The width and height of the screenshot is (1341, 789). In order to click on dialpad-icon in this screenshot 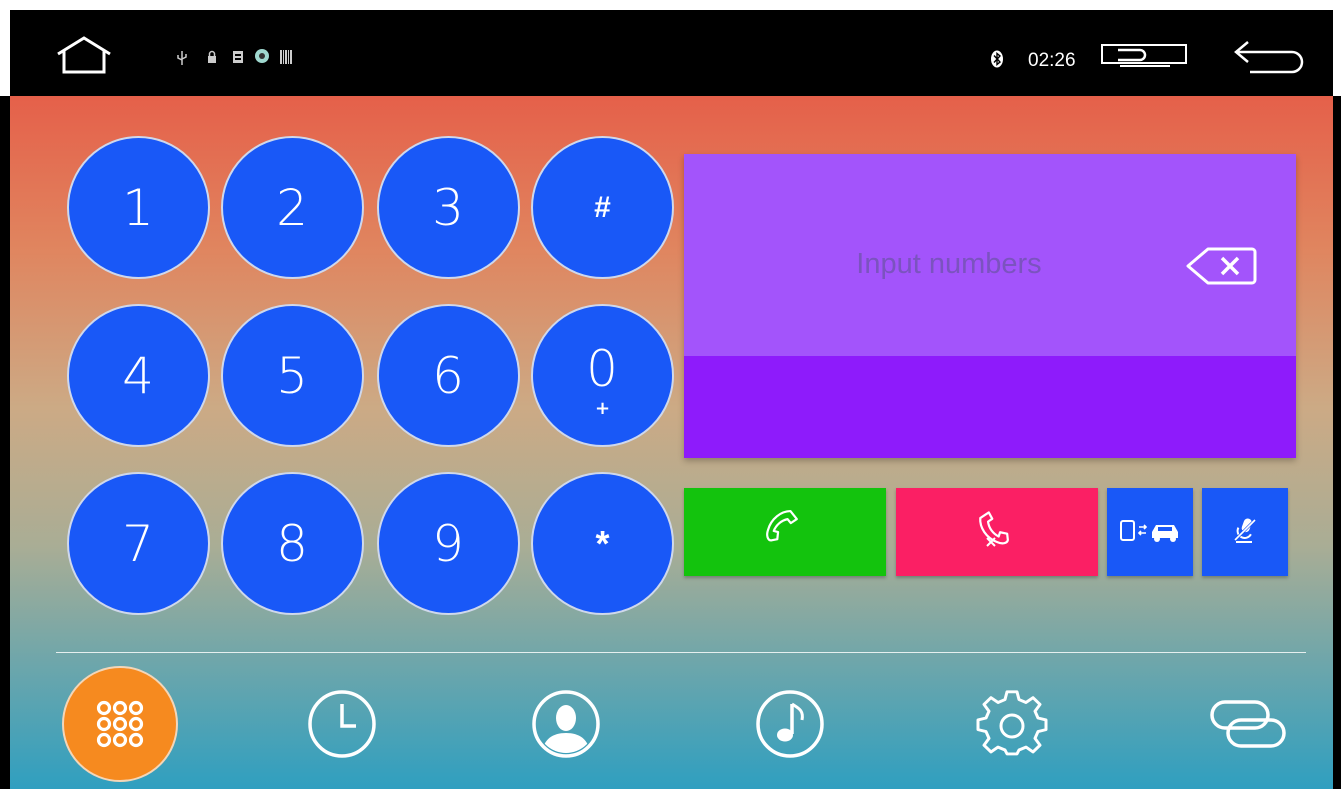, I will do `click(120, 724)`.